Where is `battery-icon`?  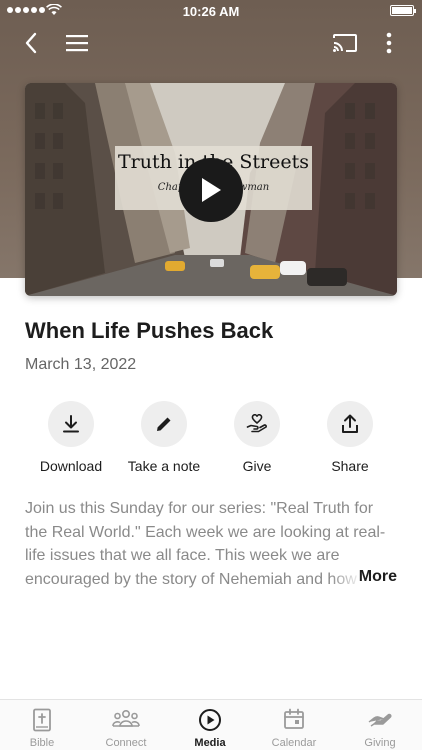 battery-icon is located at coordinates (403, 10).